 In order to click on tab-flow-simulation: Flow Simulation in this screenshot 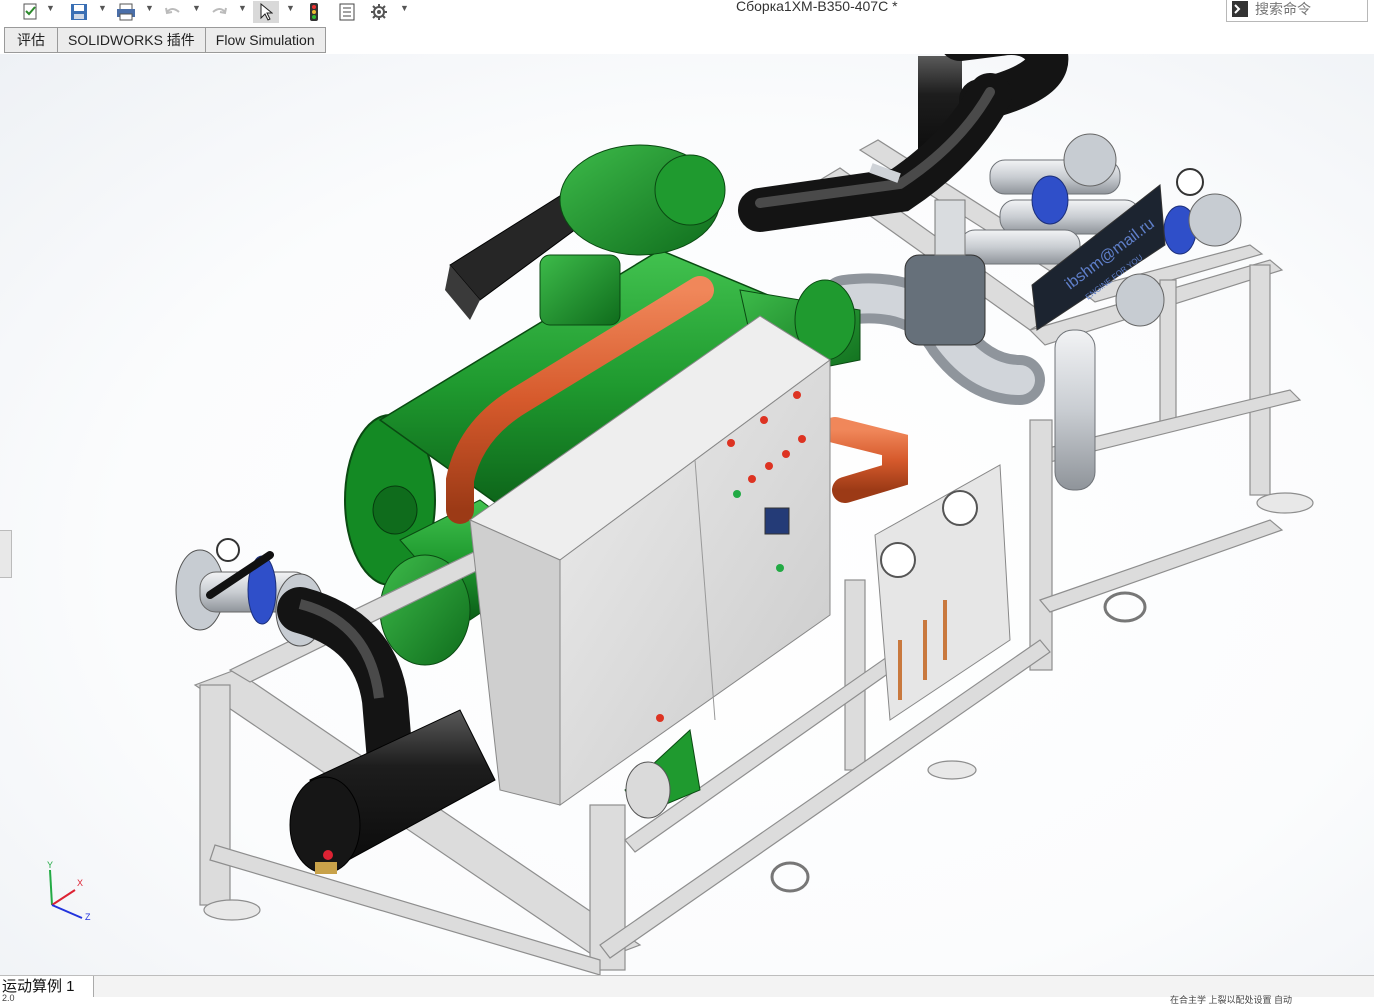, I will do `click(265, 40)`.